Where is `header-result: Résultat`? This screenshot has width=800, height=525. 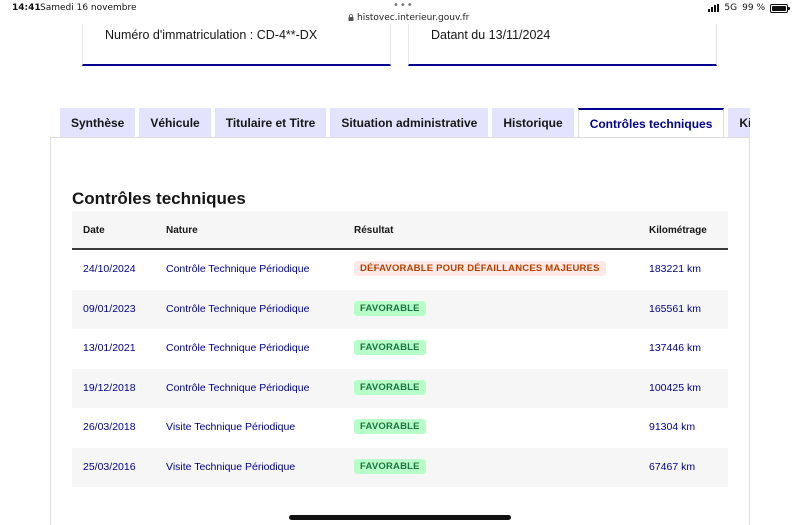
header-result: Résultat is located at coordinates (374, 230).